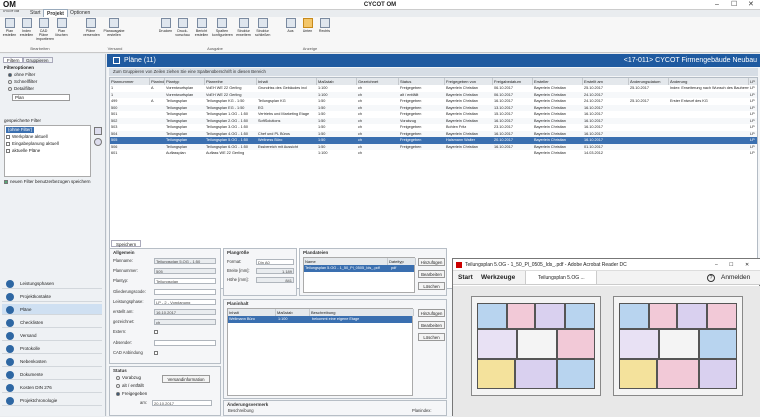 This screenshot has height=417, width=760. I want to click on field-label: Planname:, so click(123, 260).